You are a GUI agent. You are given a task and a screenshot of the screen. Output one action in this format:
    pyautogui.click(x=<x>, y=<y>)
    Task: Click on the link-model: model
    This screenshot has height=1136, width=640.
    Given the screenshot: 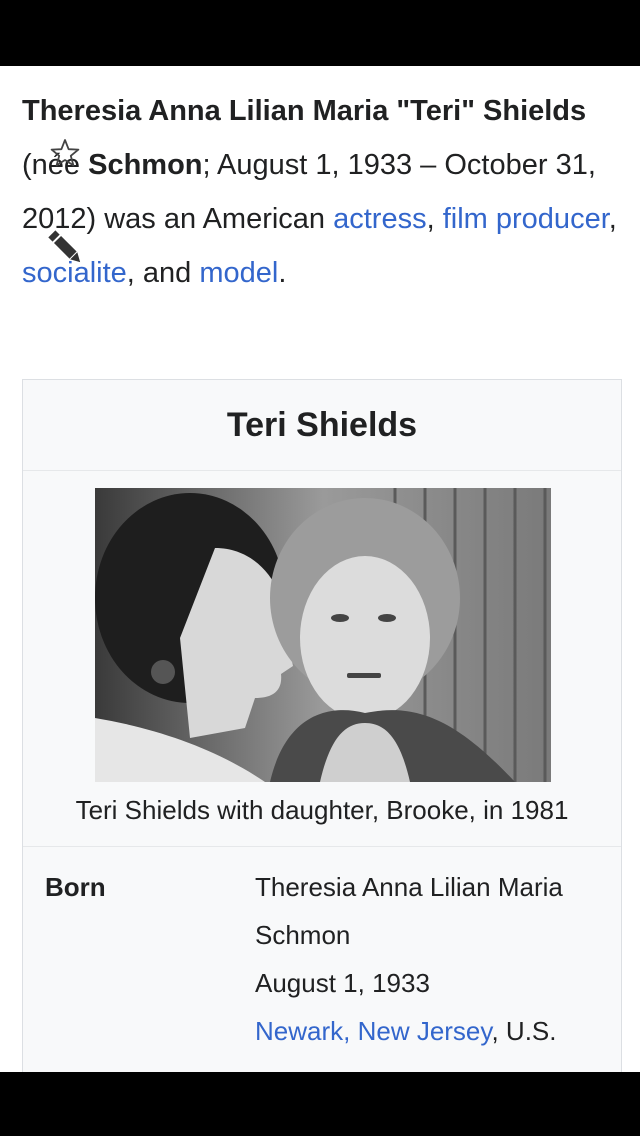 What is the action you would take?
    pyautogui.click(x=238, y=273)
    